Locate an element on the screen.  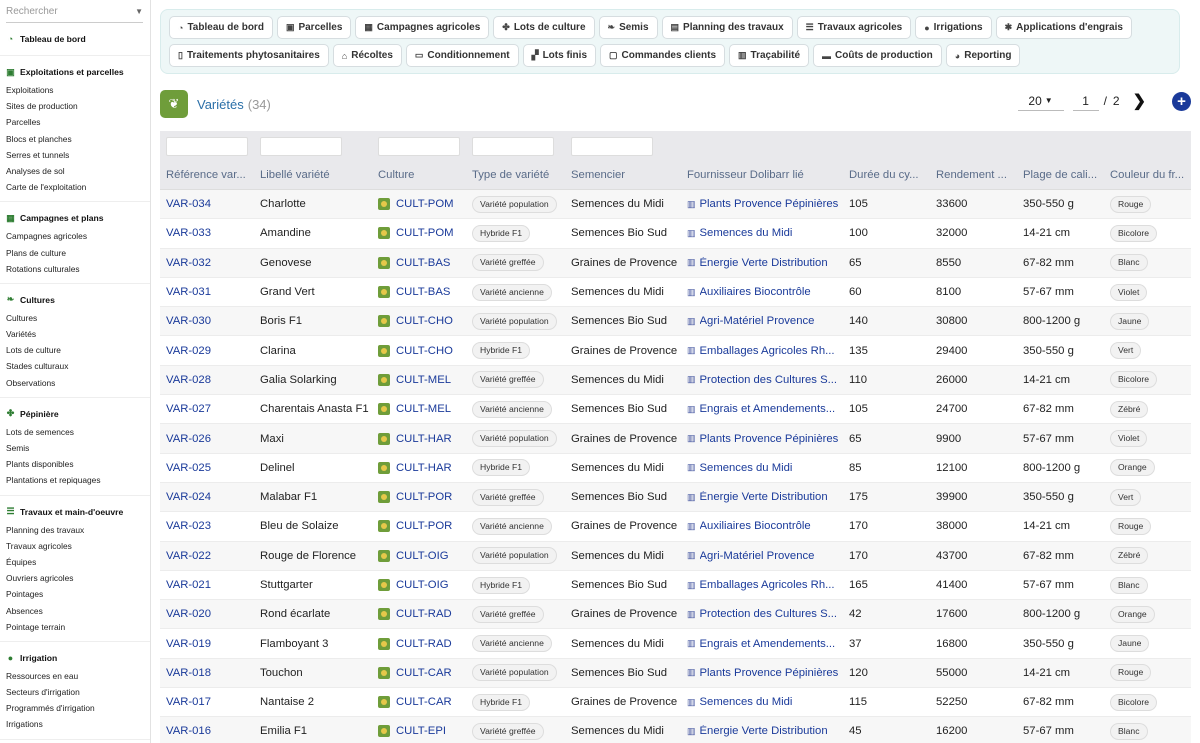
sidebar-item-absences: Absences is located at coordinates (78, 613).